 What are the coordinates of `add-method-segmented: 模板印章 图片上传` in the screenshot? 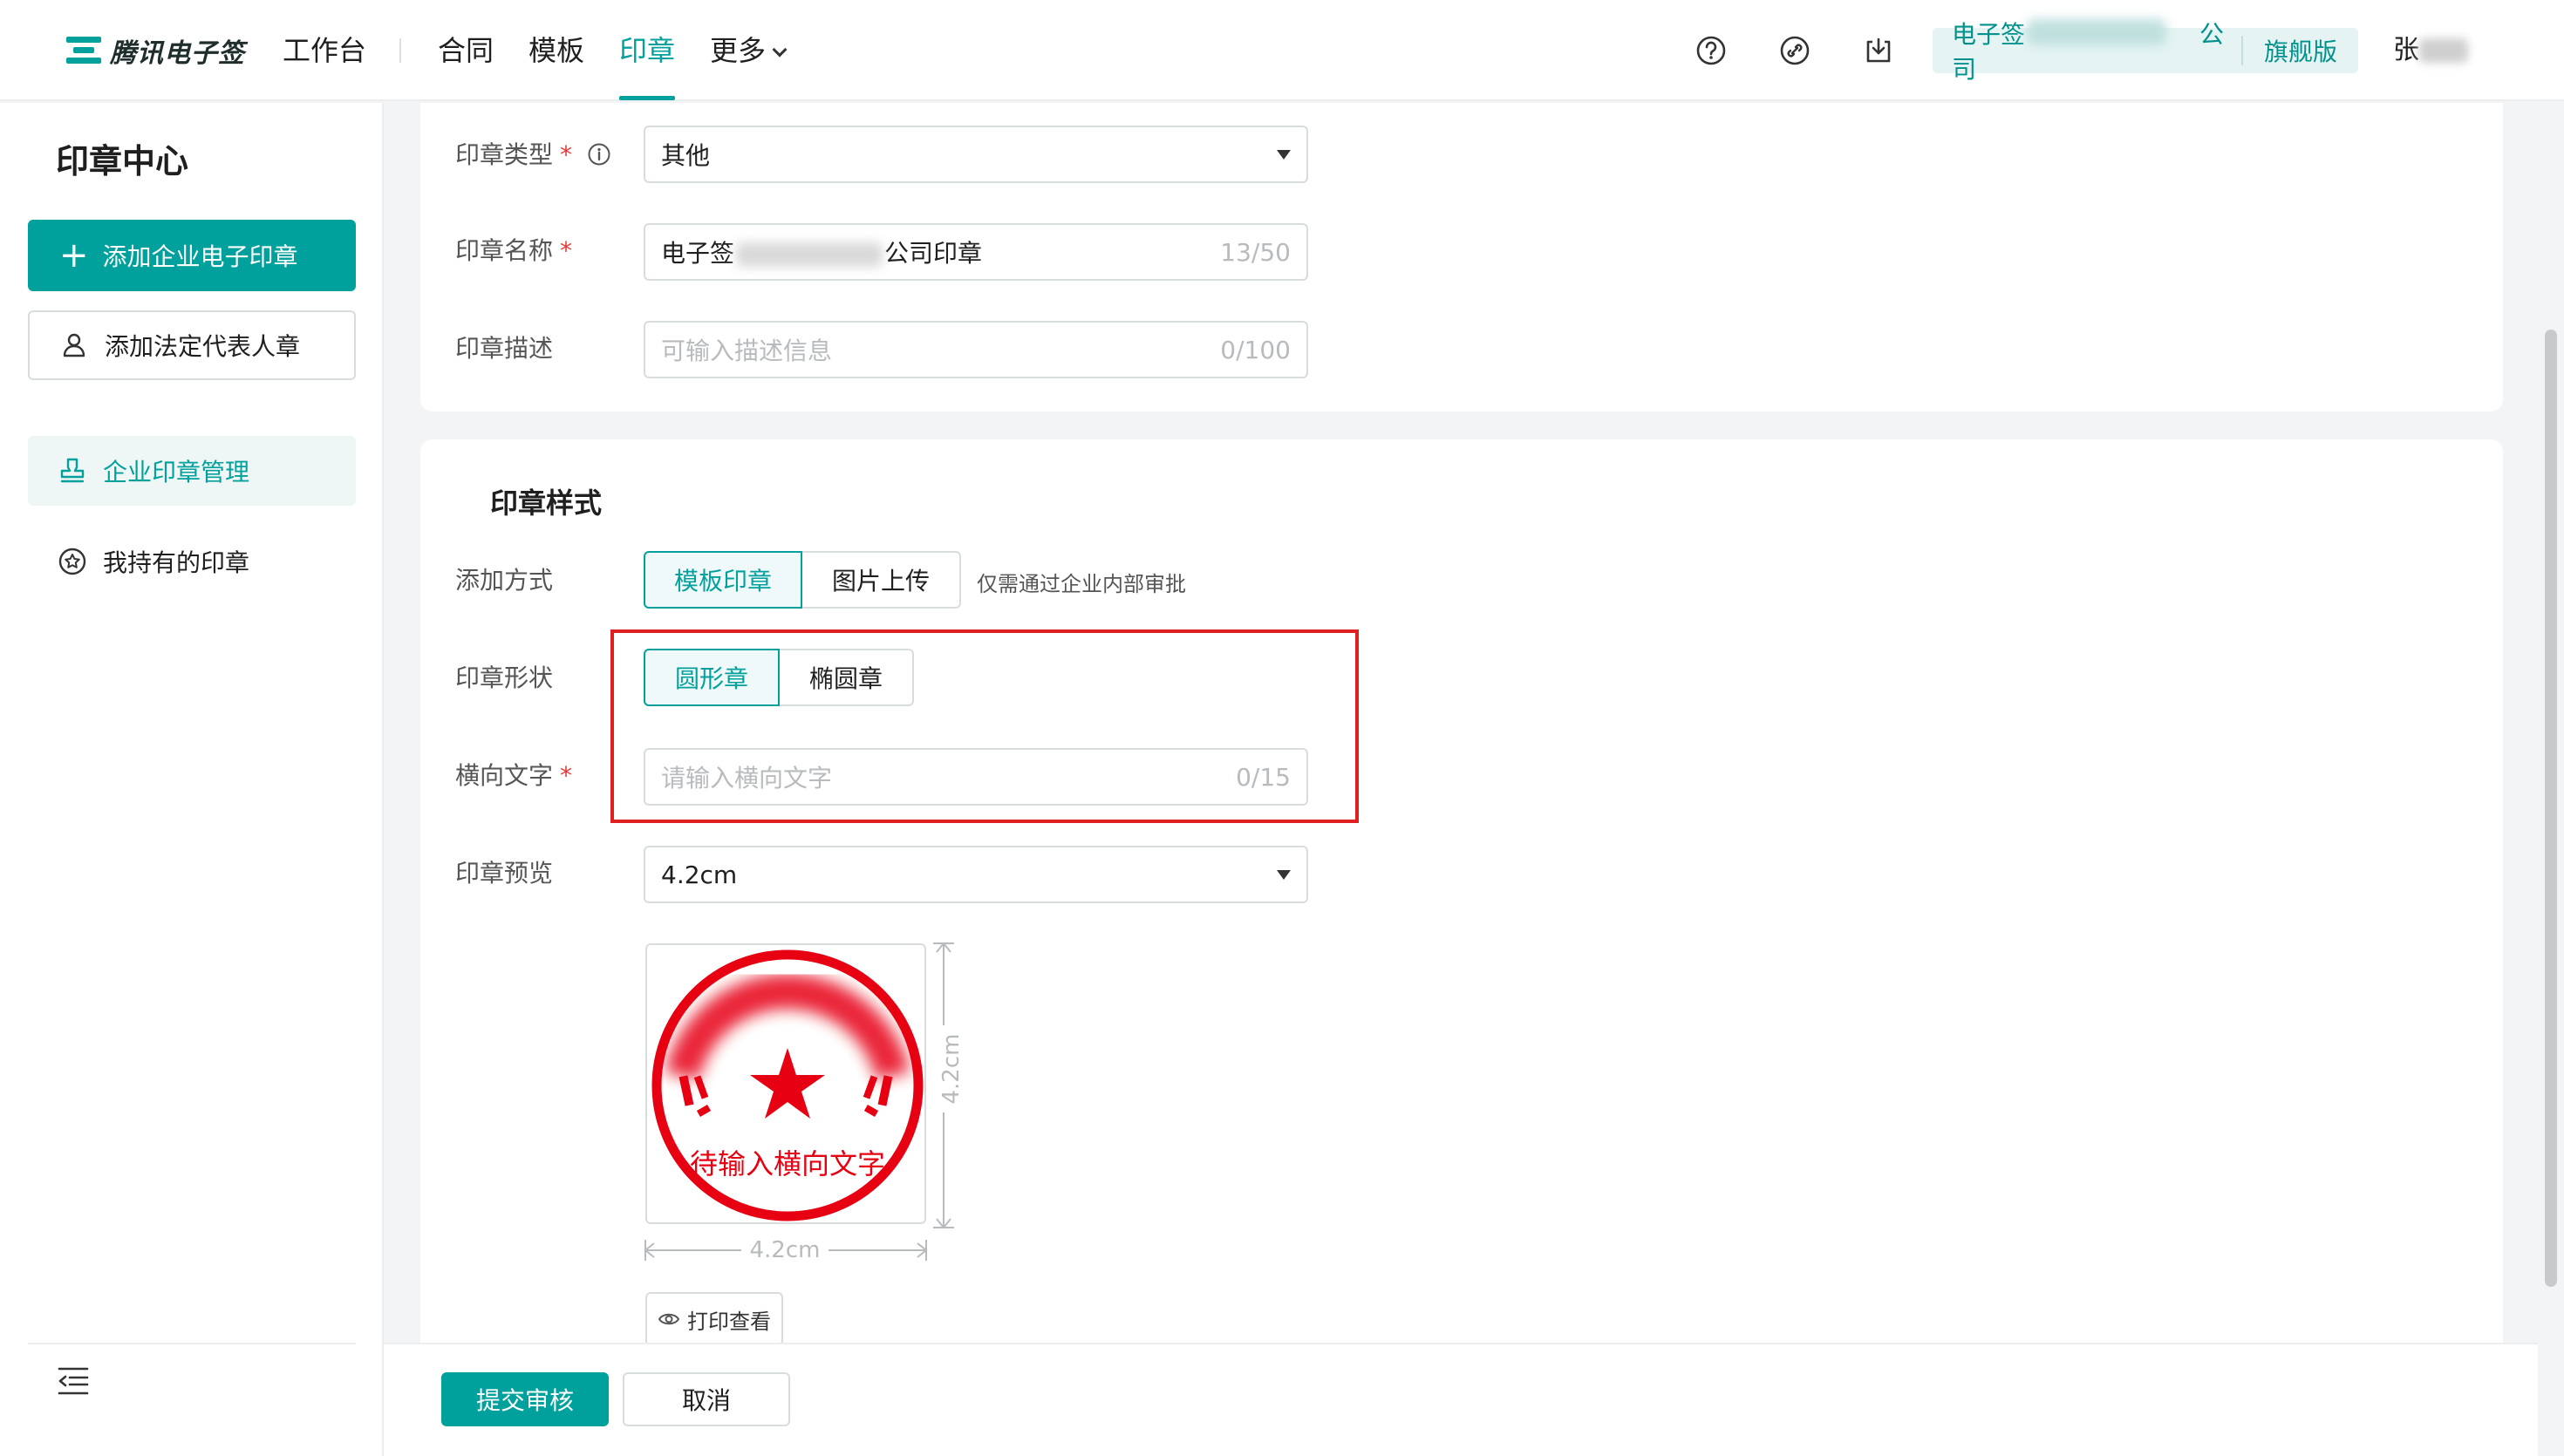 It's located at (802, 580).